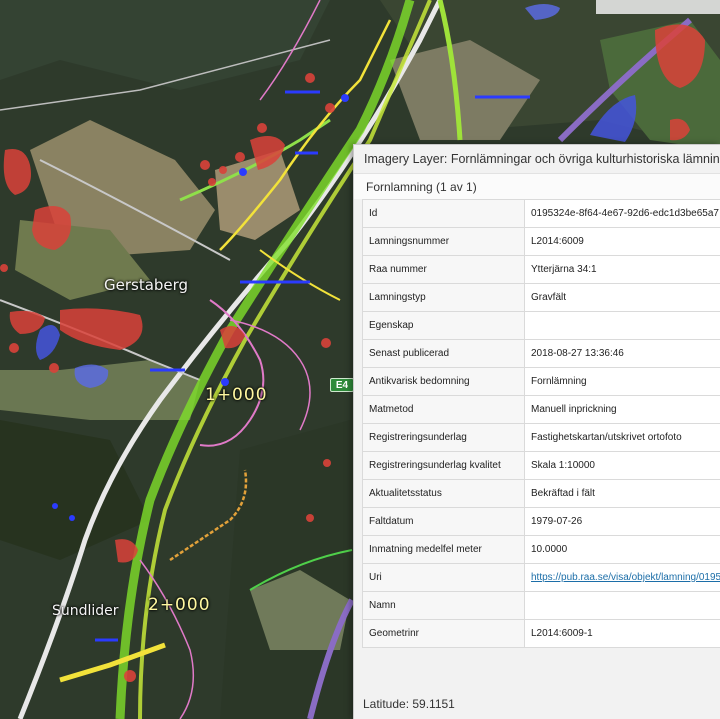 The width and height of the screenshot is (720, 719). Describe the element at coordinates (409, 704) in the screenshot. I see `latitude-readout: Latitude: 59.1151` at that location.